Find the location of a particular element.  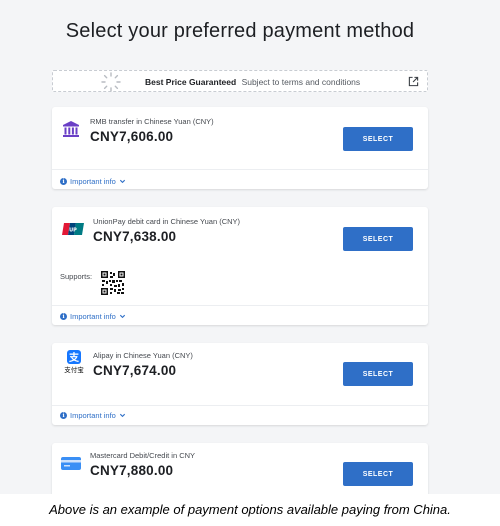

alipay-logo-mark-icon: 支 is located at coordinates (74, 357).